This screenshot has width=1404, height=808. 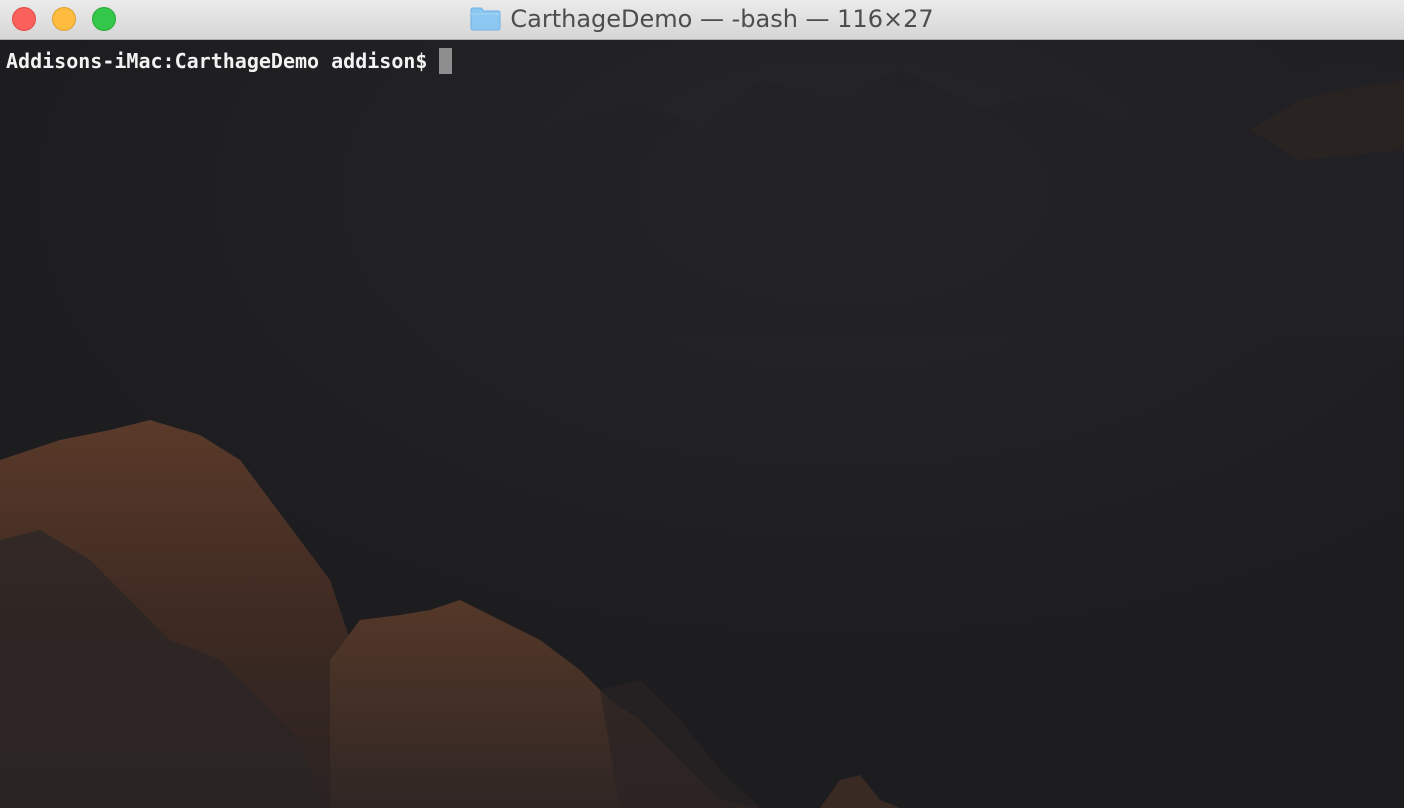 I want to click on prompt-line: Addisons-iMac:CarthageDemo addison$, so click(x=229, y=61).